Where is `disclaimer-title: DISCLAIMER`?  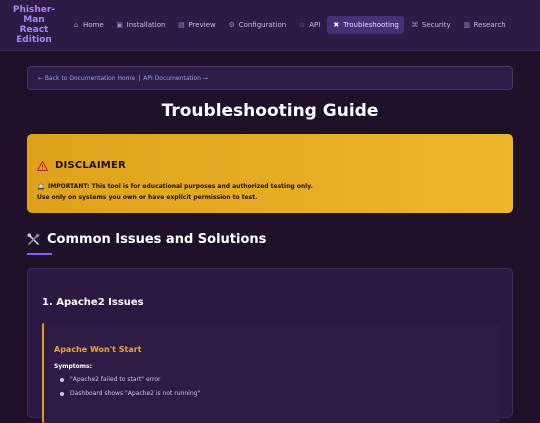 disclaimer-title: DISCLAIMER is located at coordinates (90, 165).